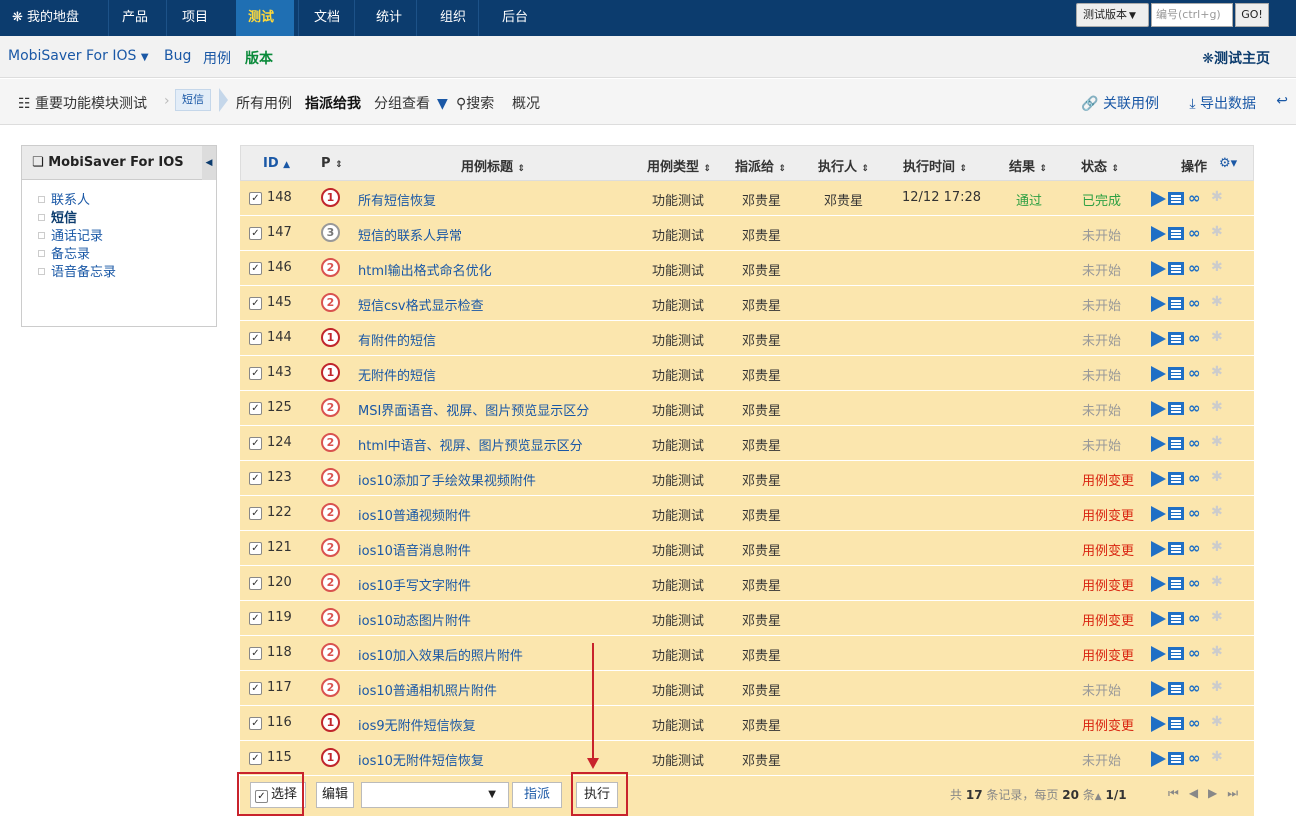 The width and height of the screenshot is (1296, 826). Describe the element at coordinates (414, 584) in the screenshot. I see `case-title-link: ios10手写文字附件` at that location.